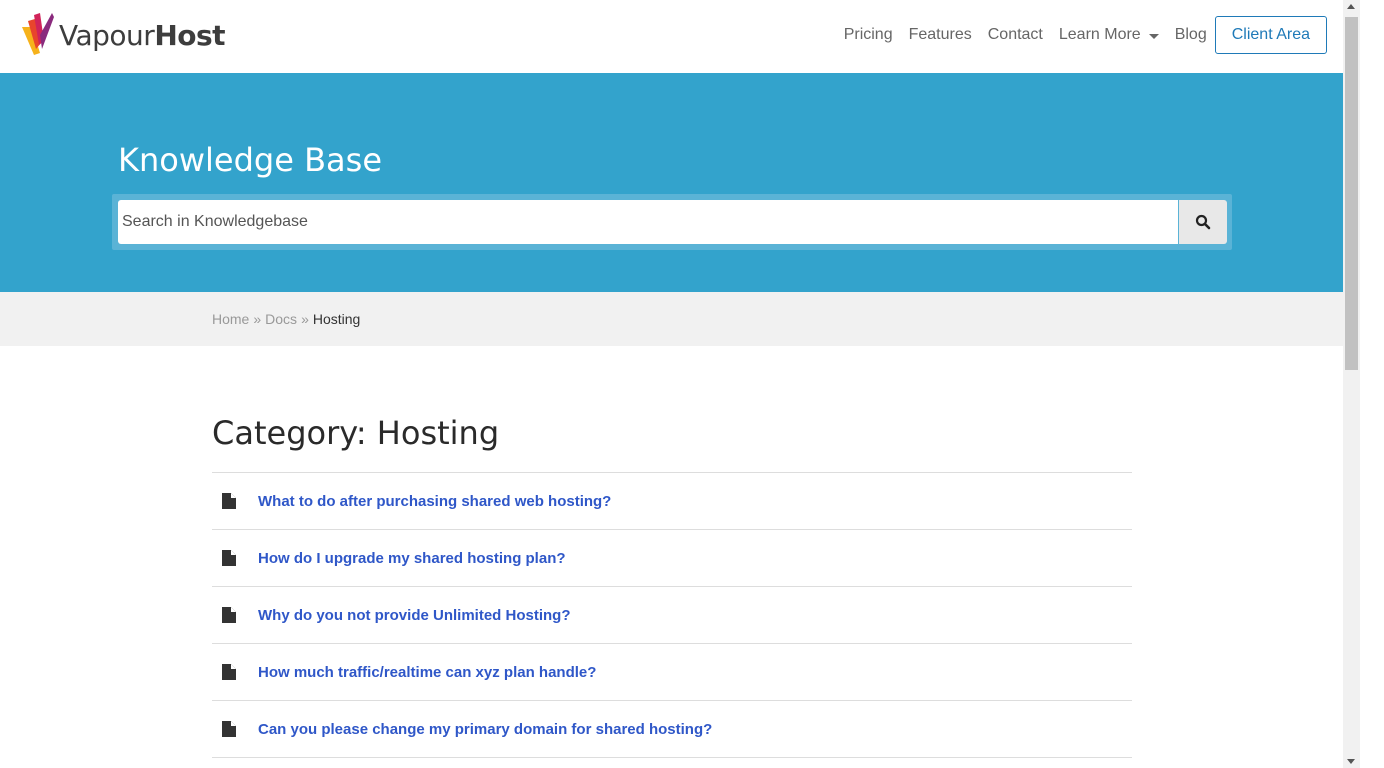 The width and height of the screenshot is (1384, 768). I want to click on logo-name-light: Vapour, so click(107, 35).